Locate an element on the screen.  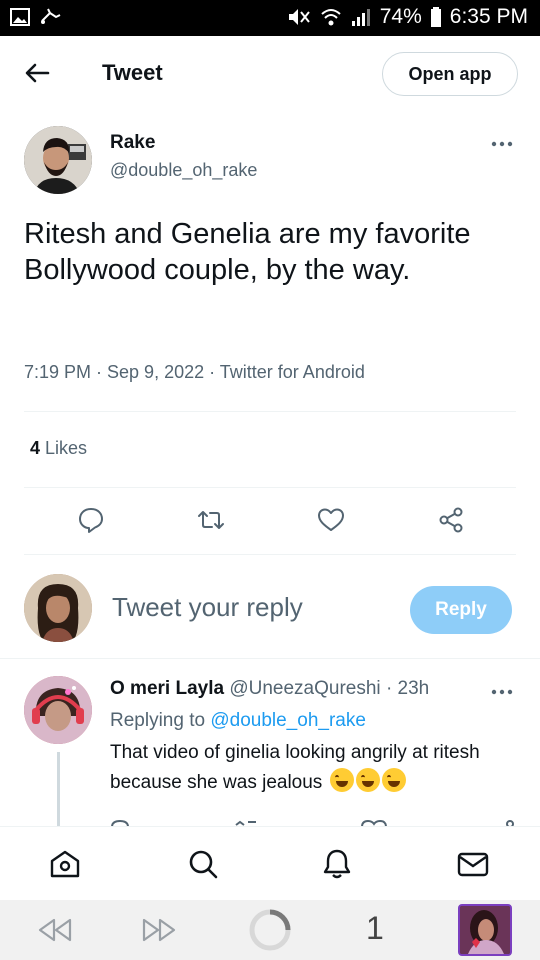
battery-percent: 74% is located at coordinates (400, 16).